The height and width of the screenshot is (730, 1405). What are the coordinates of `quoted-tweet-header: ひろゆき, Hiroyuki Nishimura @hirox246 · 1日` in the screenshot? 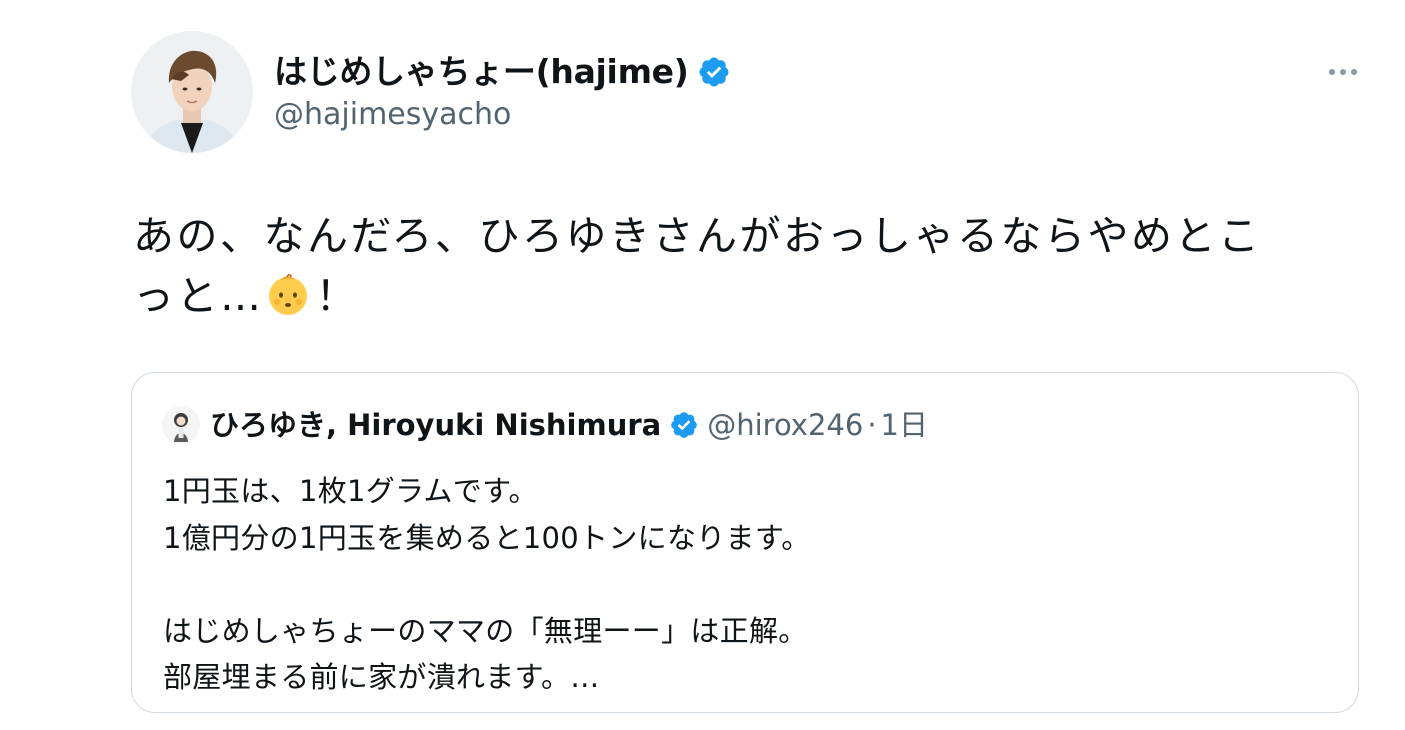 It's located at (545, 425).